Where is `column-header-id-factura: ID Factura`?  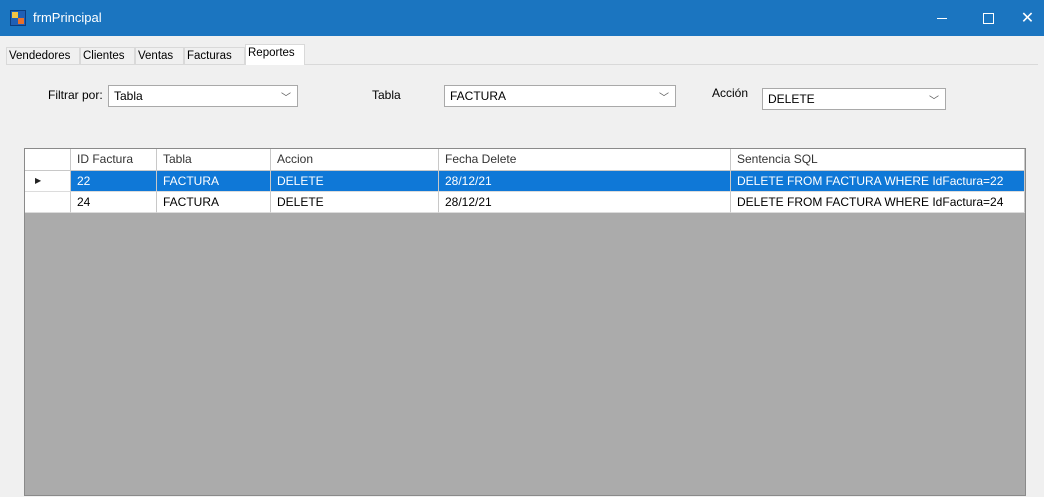 column-header-id-factura: ID Factura is located at coordinates (114, 160).